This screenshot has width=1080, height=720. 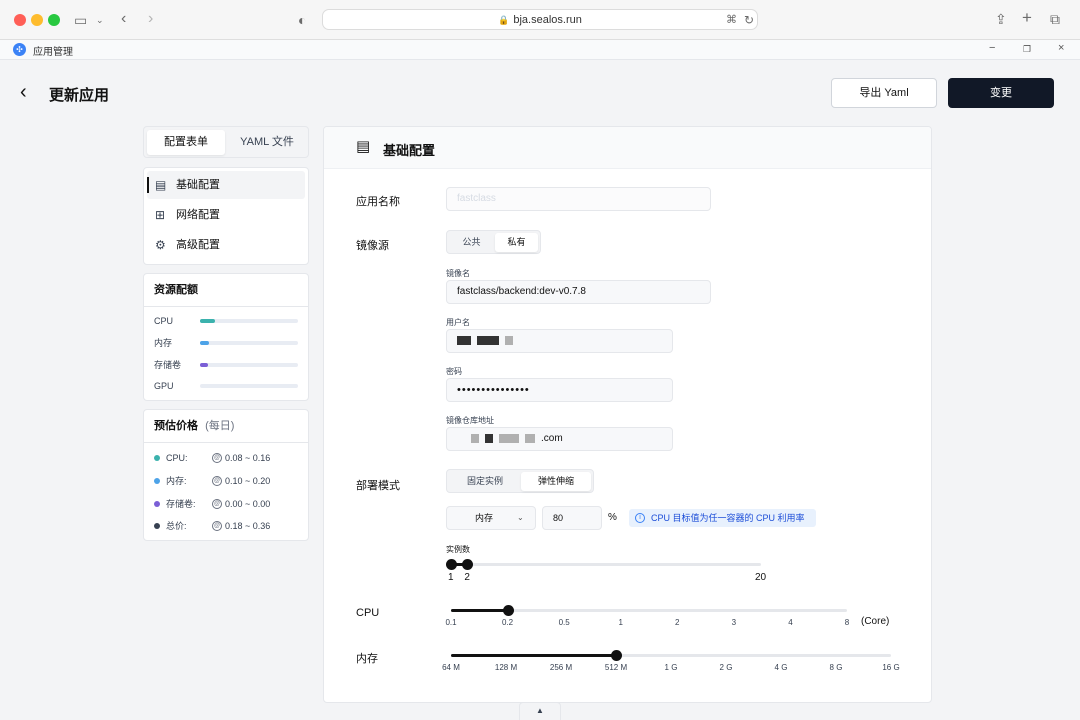 I want to click on image-source-private: 私有, so click(x=516, y=242).